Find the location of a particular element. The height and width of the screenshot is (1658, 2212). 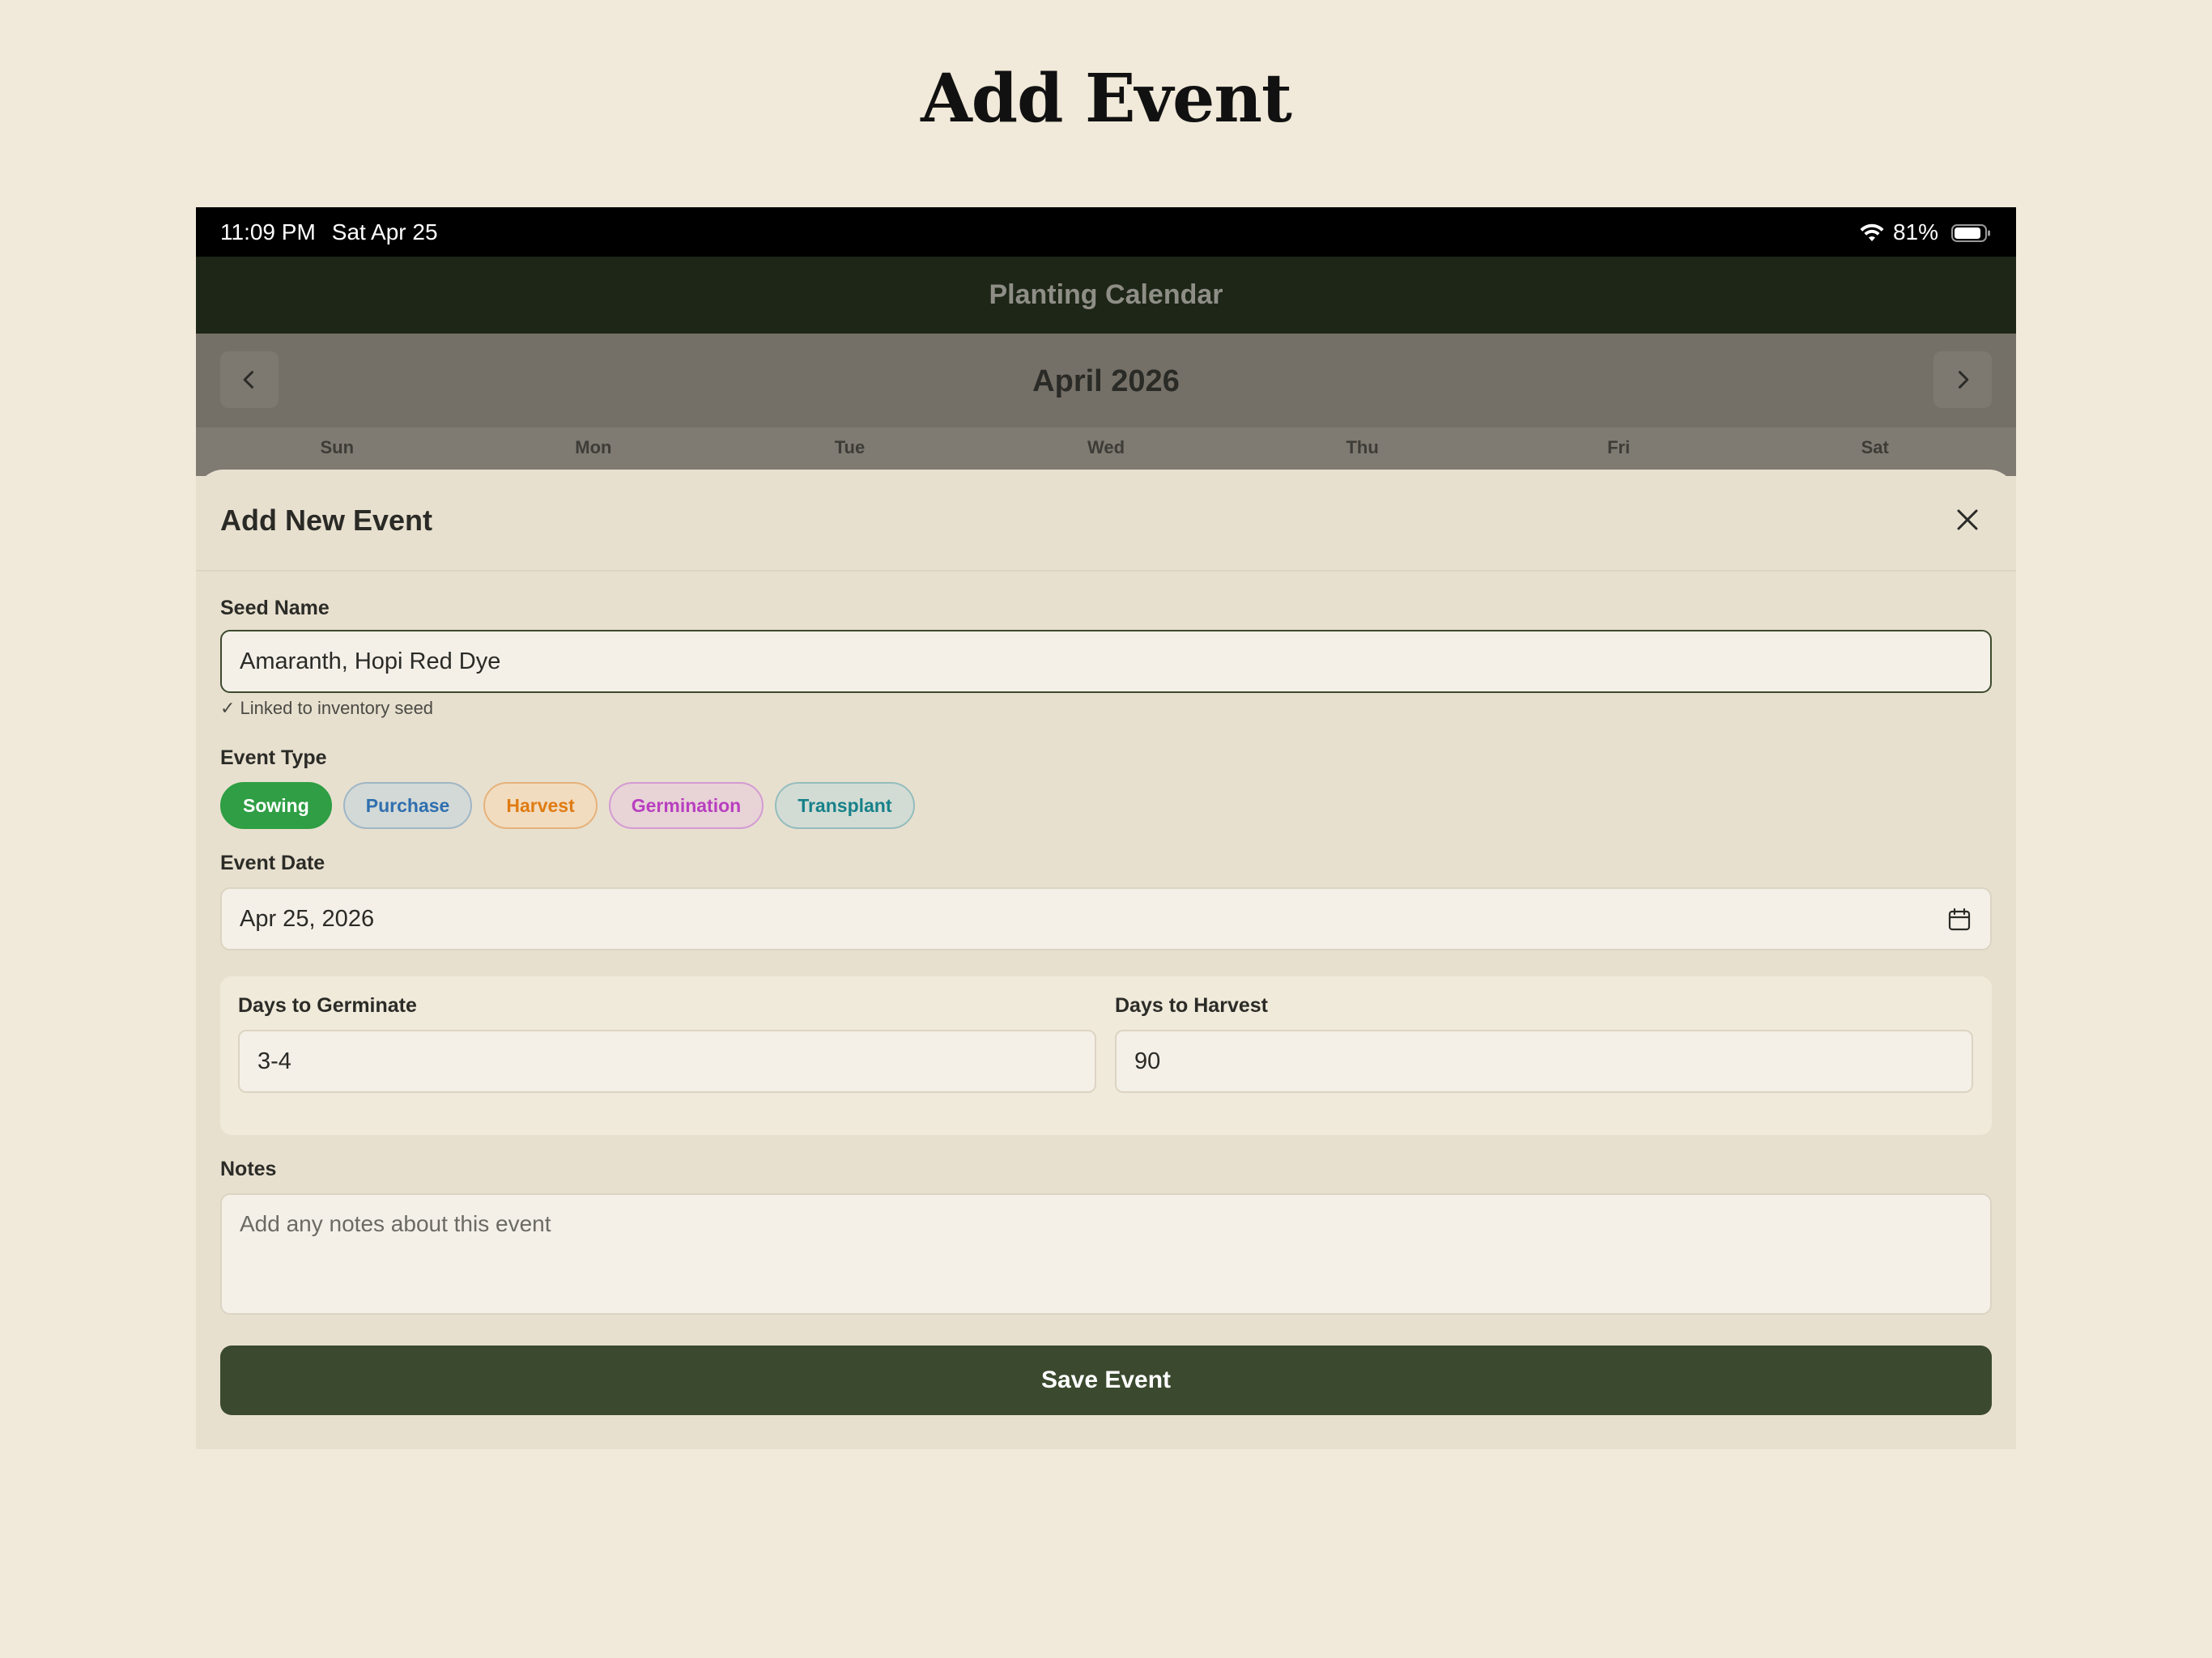

sheet-header: Add New Event is located at coordinates (1106, 521).